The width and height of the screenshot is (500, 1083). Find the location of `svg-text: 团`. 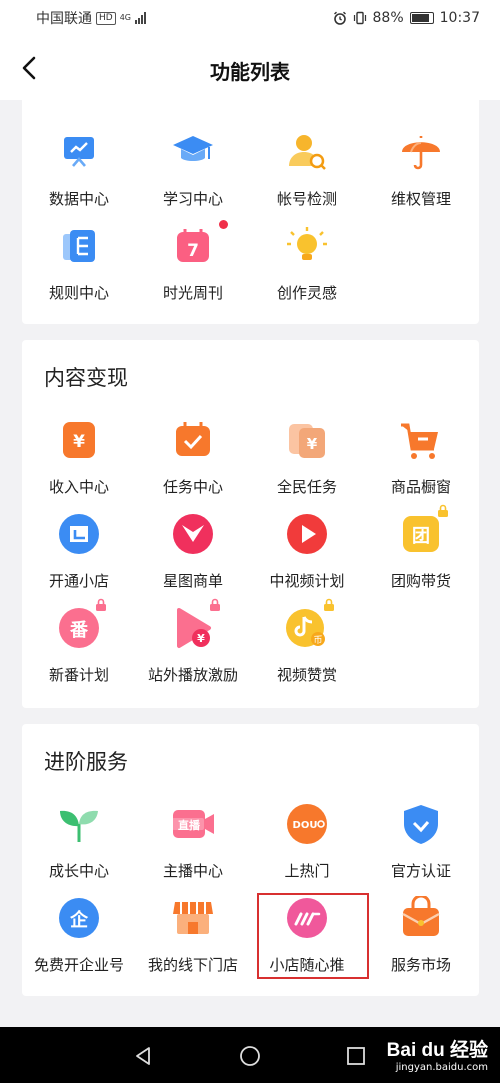

svg-text: 团 is located at coordinates (421, 536).